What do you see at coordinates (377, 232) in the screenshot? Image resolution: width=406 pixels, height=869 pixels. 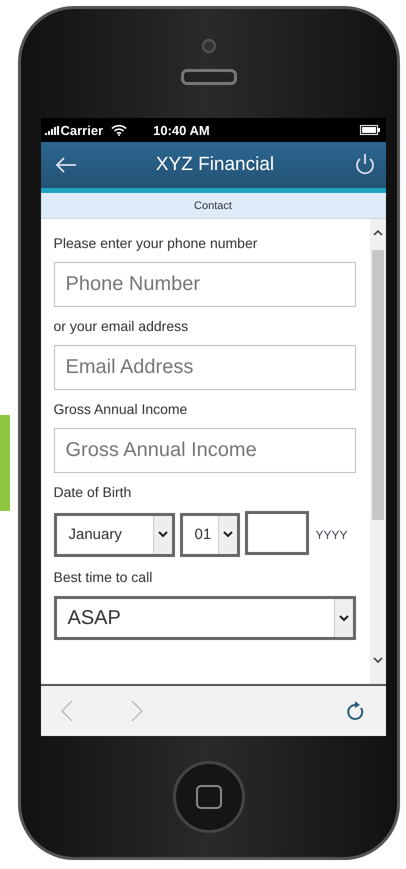 I see `scroll-up-icon` at bounding box center [377, 232].